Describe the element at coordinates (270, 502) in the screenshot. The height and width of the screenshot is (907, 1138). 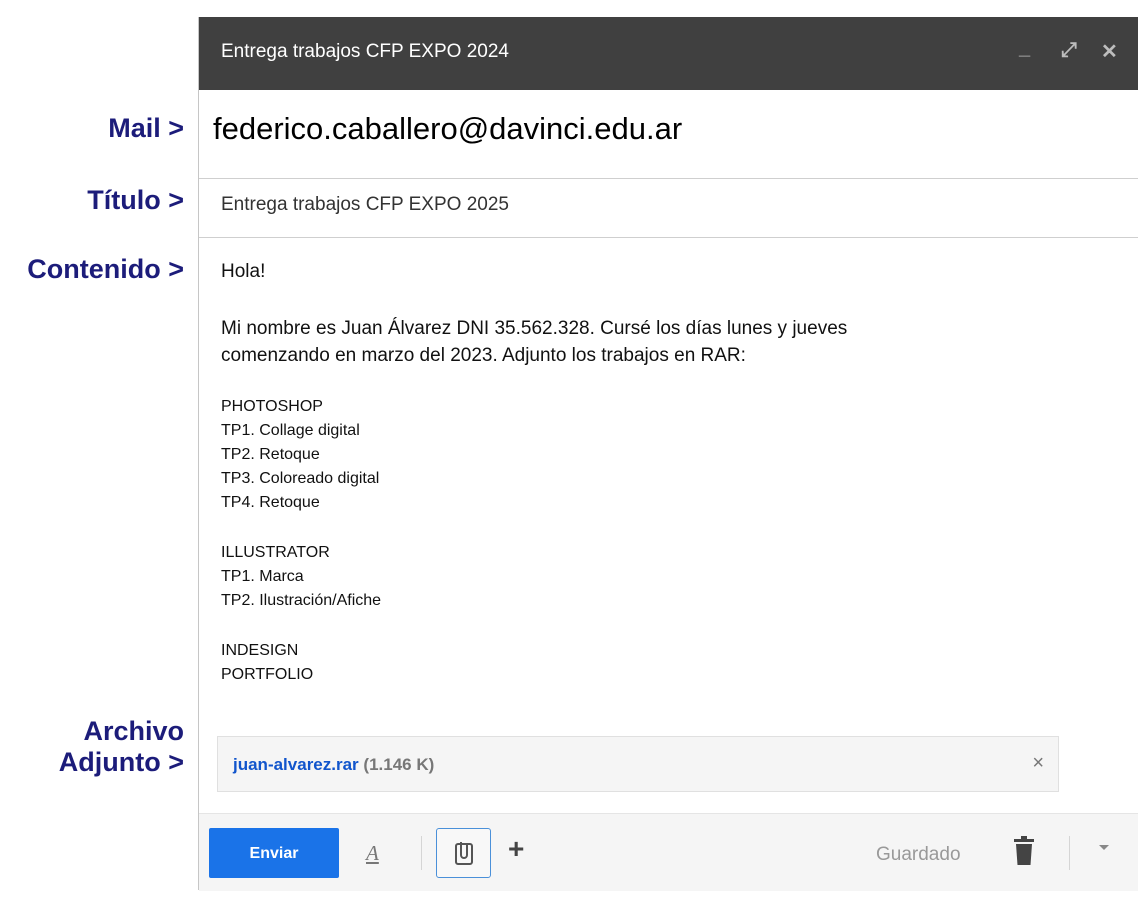
I see `list-item: TP4. Retoque` at that location.